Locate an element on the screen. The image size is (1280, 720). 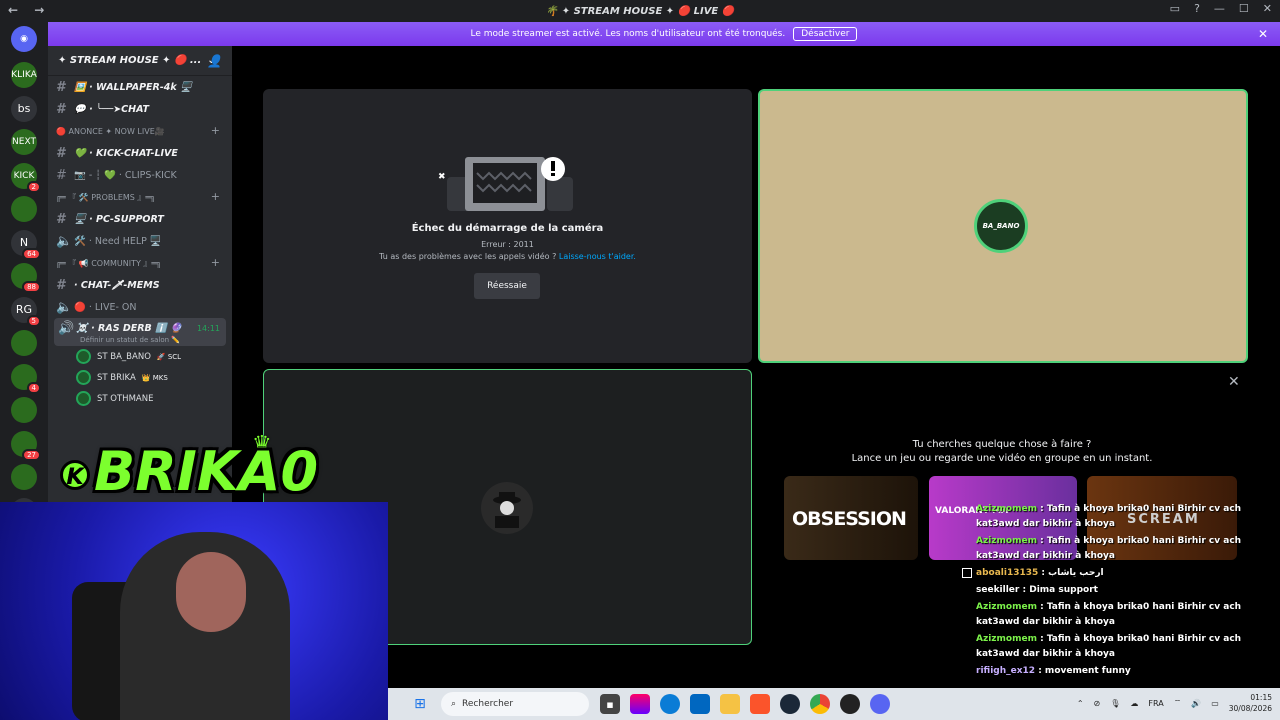
text-channel: # · CHAT-🗡-MEMS is located at coordinates (140, 285).